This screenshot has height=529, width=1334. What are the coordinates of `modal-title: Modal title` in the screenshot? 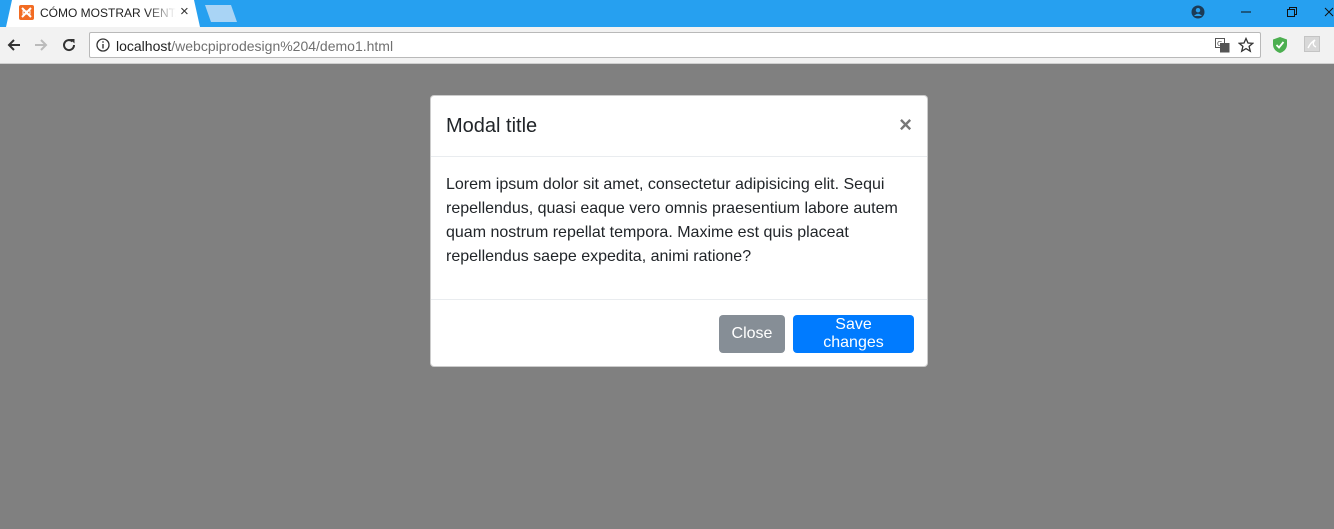 It's located at (492, 126).